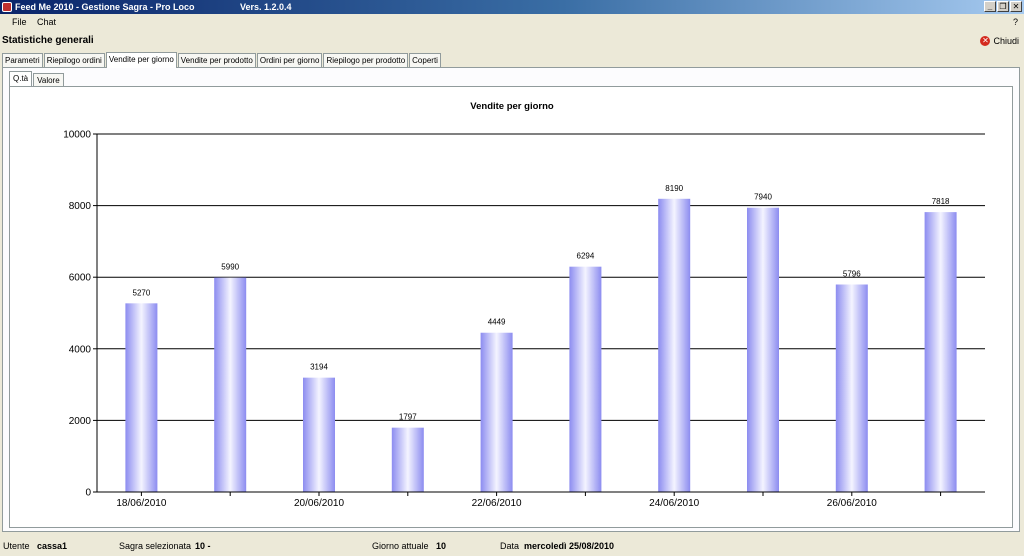 The width and height of the screenshot is (1024, 556). Describe the element at coordinates (216, 60) in the screenshot. I see `tab-vendite-per-prodotto: Vendite per prodotto` at that location.